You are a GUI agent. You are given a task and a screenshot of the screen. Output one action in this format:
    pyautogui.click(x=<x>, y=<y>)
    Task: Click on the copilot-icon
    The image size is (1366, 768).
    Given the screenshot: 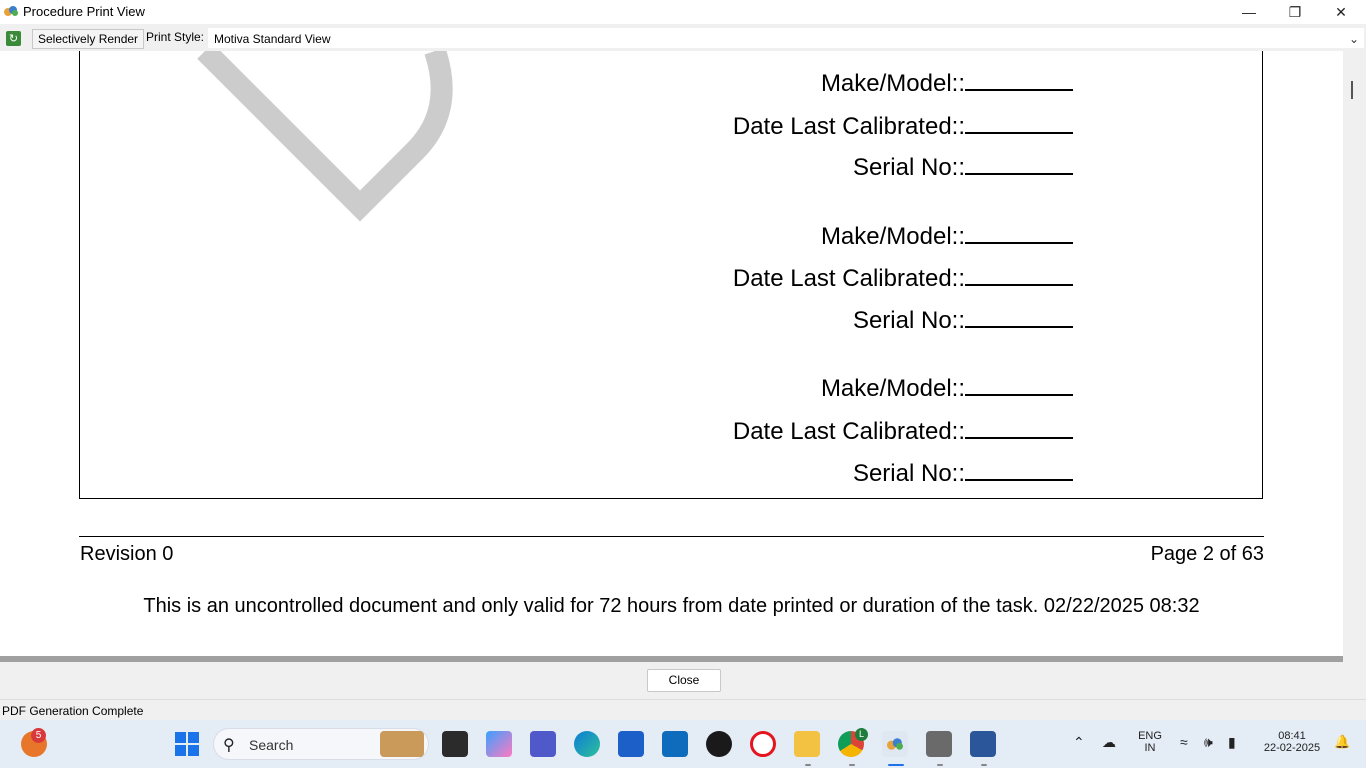 What is the action you would take?
    pyautogui.click(x=499, y=744)
    